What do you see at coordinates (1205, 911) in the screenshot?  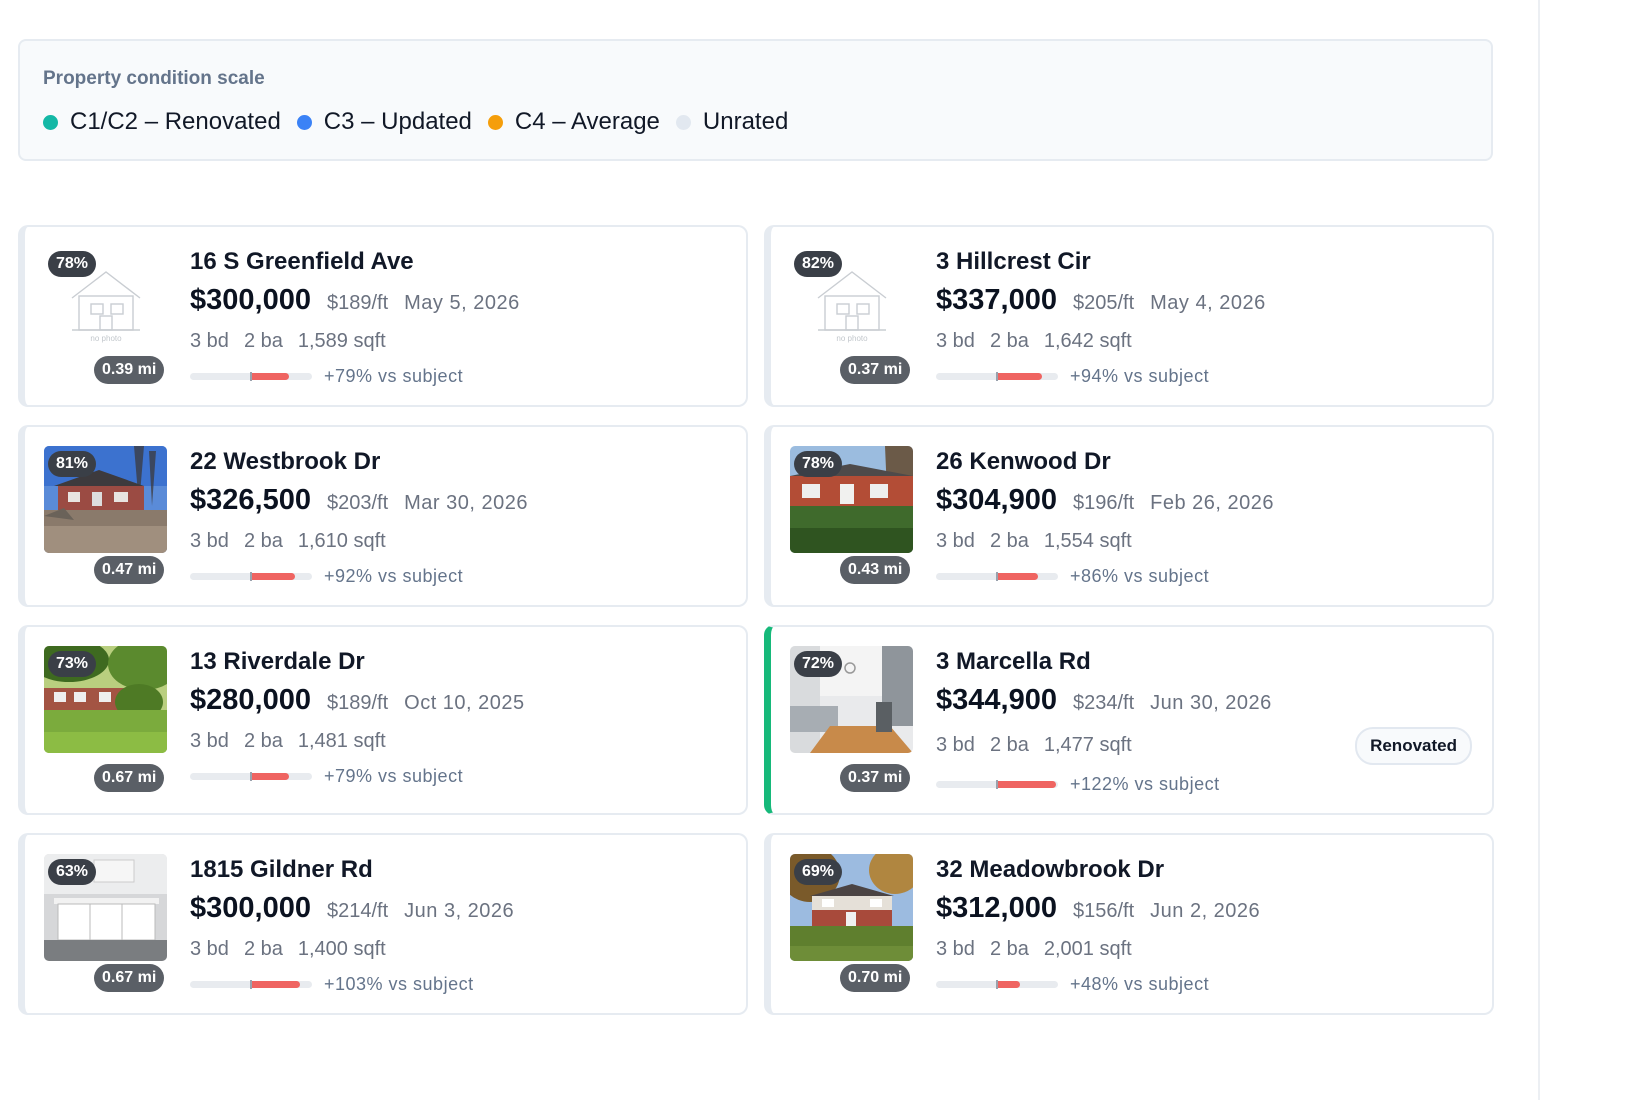 I see `sale-date: Jun 2, 2026` at bounding box center [1205, 911].